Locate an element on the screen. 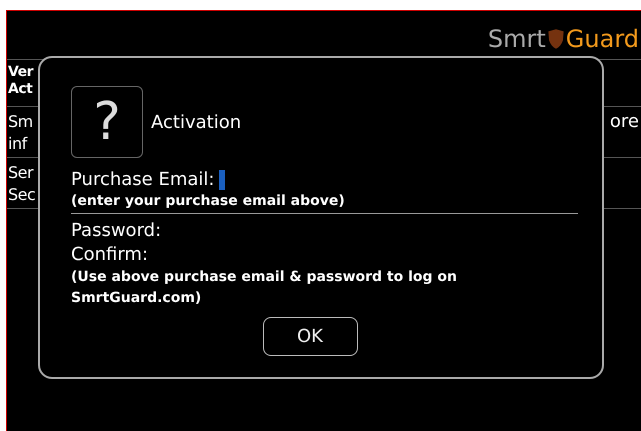 This screenshot has height=431, width=641. question-icon: ? is located at coordinates (107, 122).